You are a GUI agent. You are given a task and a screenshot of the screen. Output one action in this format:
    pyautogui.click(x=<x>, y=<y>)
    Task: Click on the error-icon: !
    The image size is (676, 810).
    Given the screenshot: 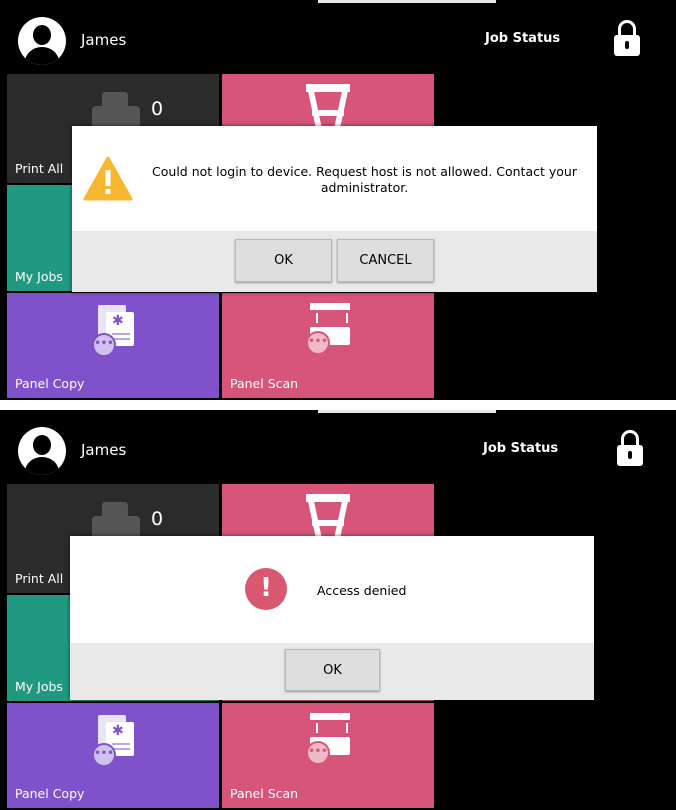 What is the action you would take?
    pyautogui.click(x=266, y=589)
    